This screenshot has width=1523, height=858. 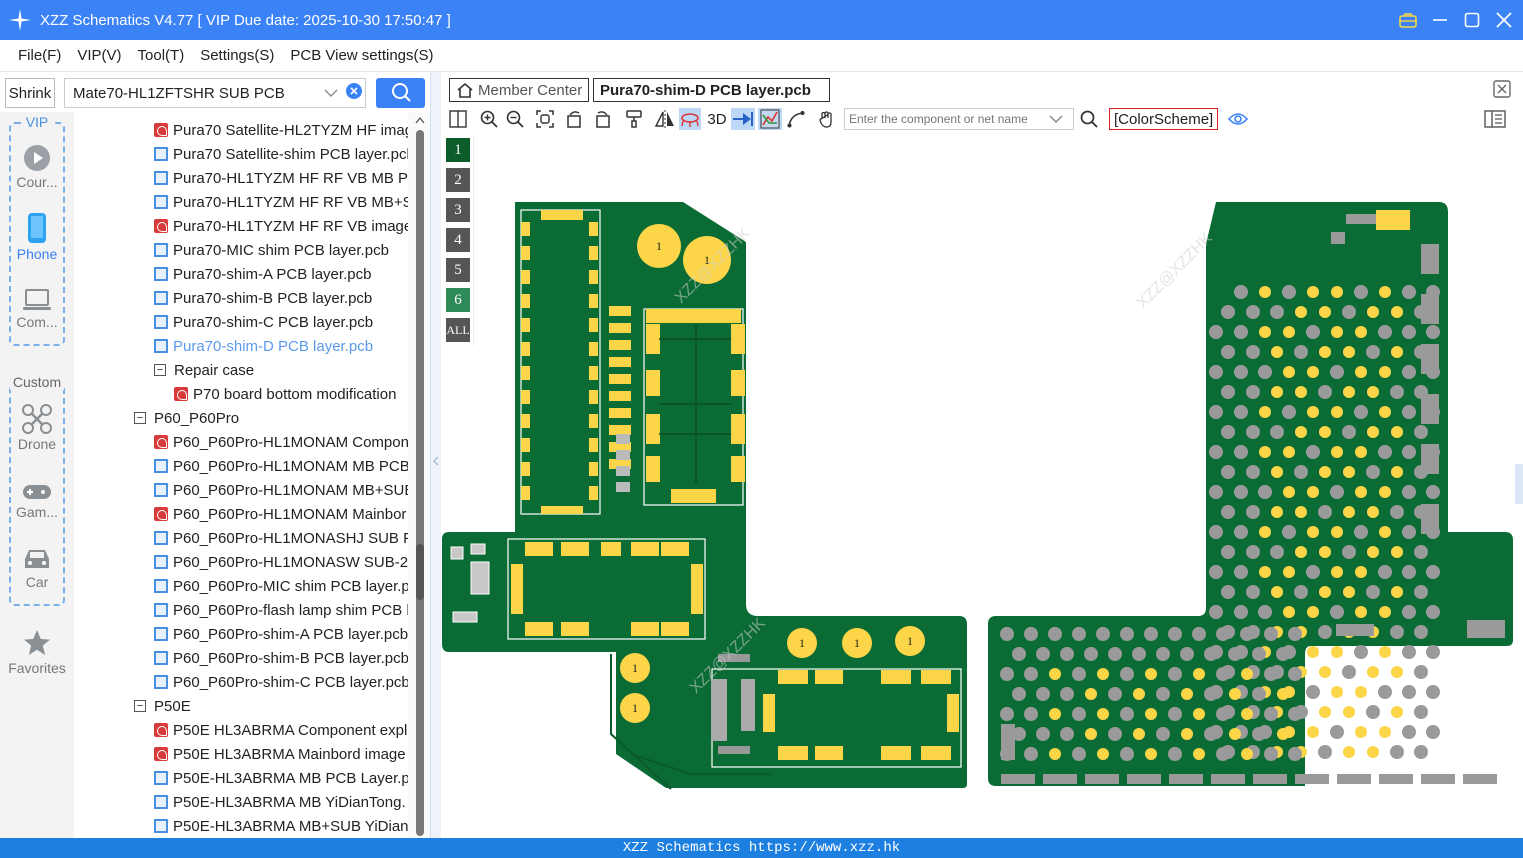 I want to click on layer-button-1: 1, so click(x=458, y=150).